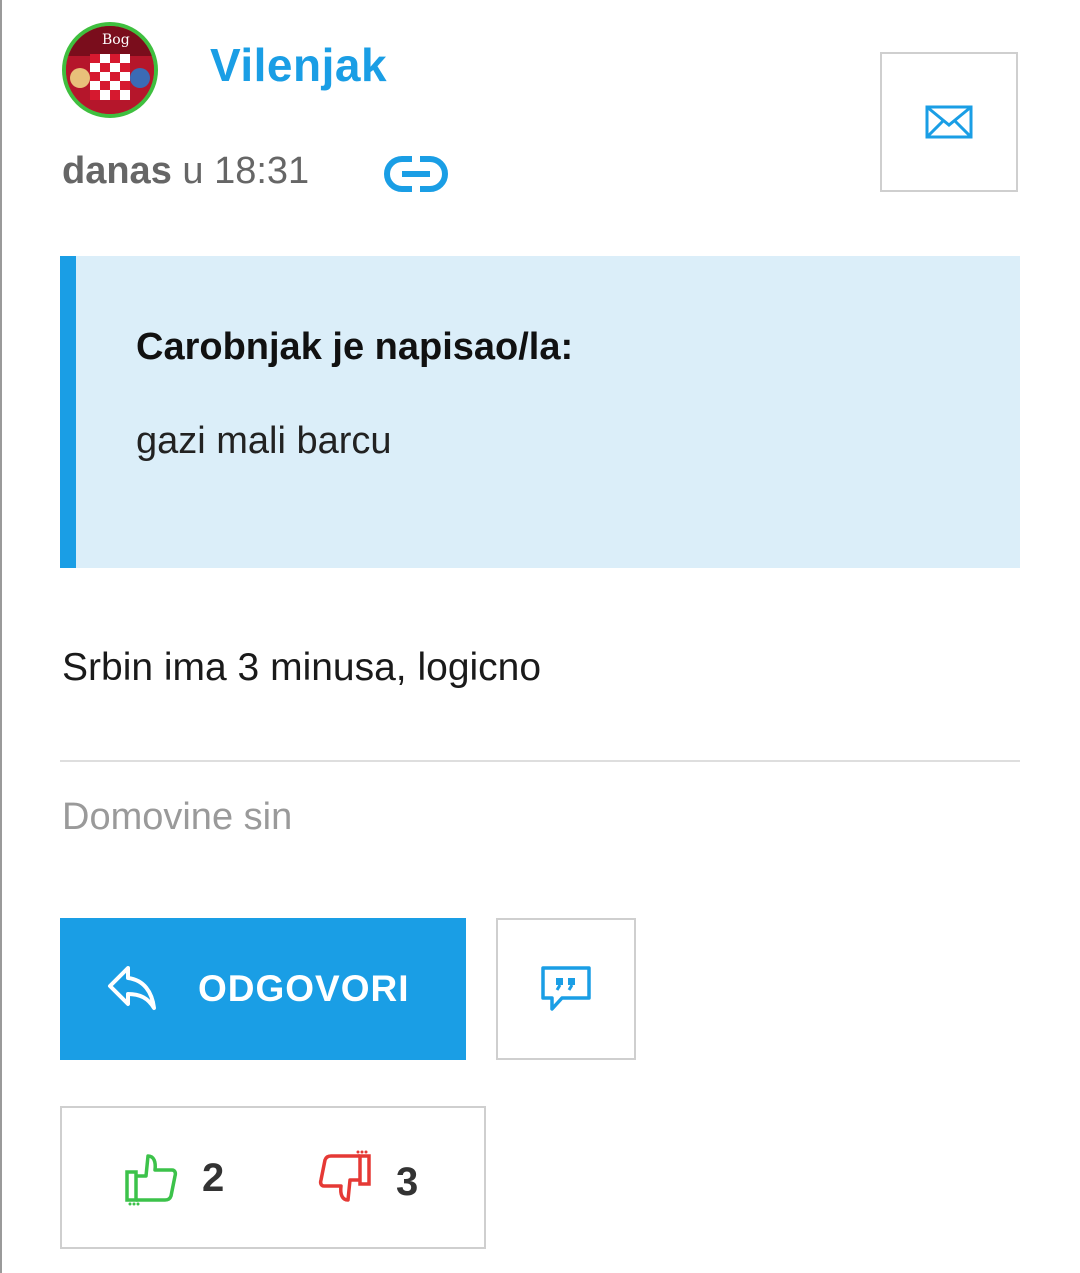 Image resolution: width=1080 pixels, height=1273 pixels. I want to click on post-timestamp: danas u 18:31, so click(185, 171).